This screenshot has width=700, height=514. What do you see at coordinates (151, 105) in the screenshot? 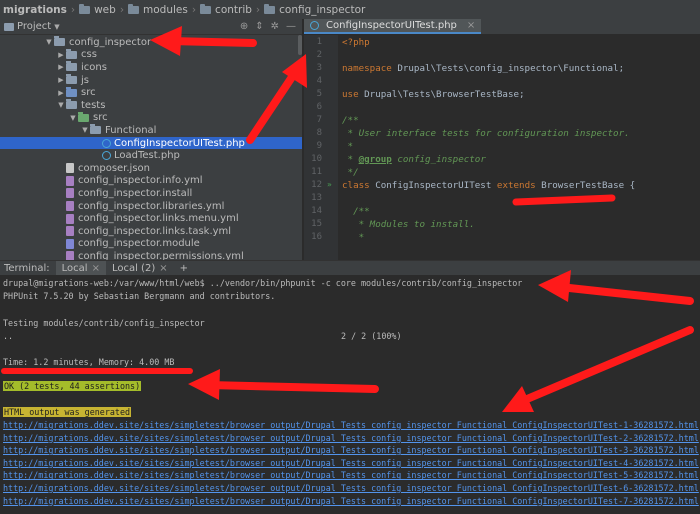
I see `tree-item: ▼ tests` at bounding box center [151, 105].